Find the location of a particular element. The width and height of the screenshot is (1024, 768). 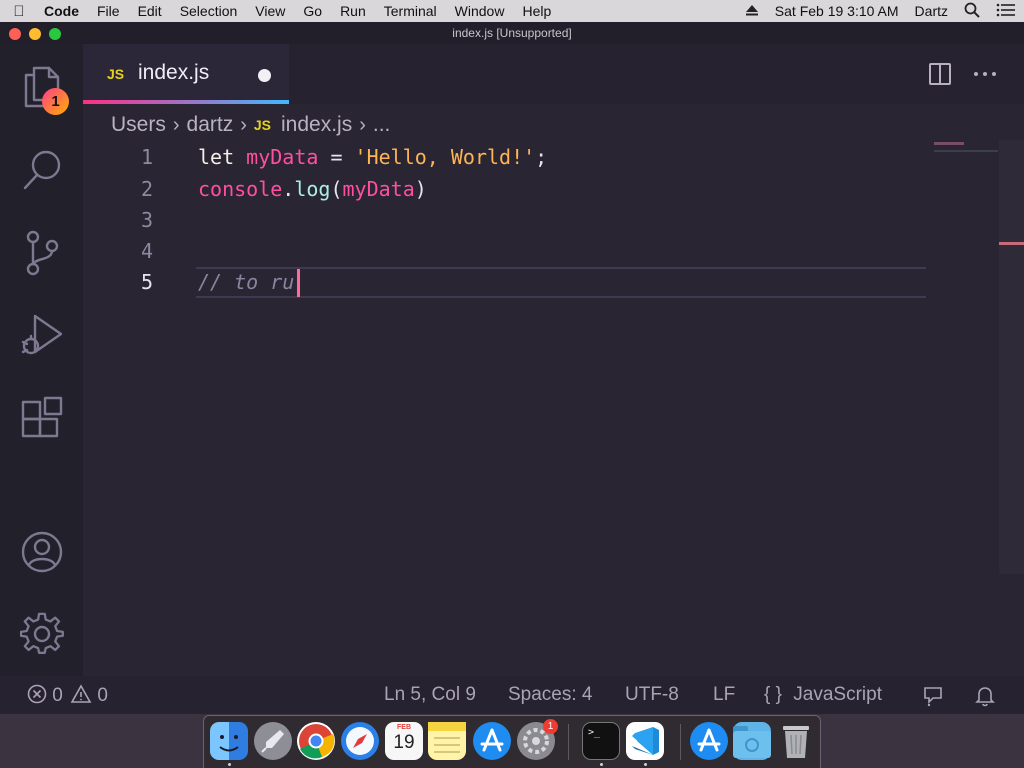

notes-icon is located at coordinates (447, 741).